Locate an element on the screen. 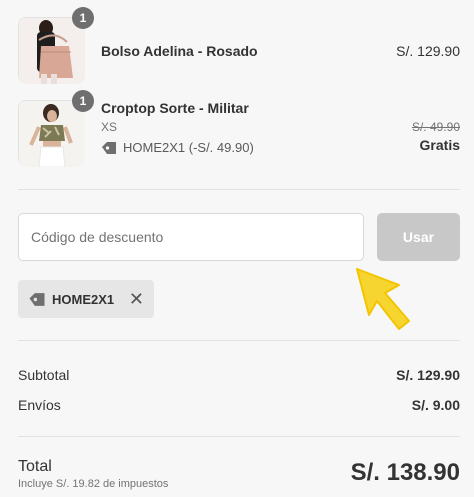 Image resolution: width=474 pixels, height=497 pixels. discount-code-input is located at coordinates (191, 237).